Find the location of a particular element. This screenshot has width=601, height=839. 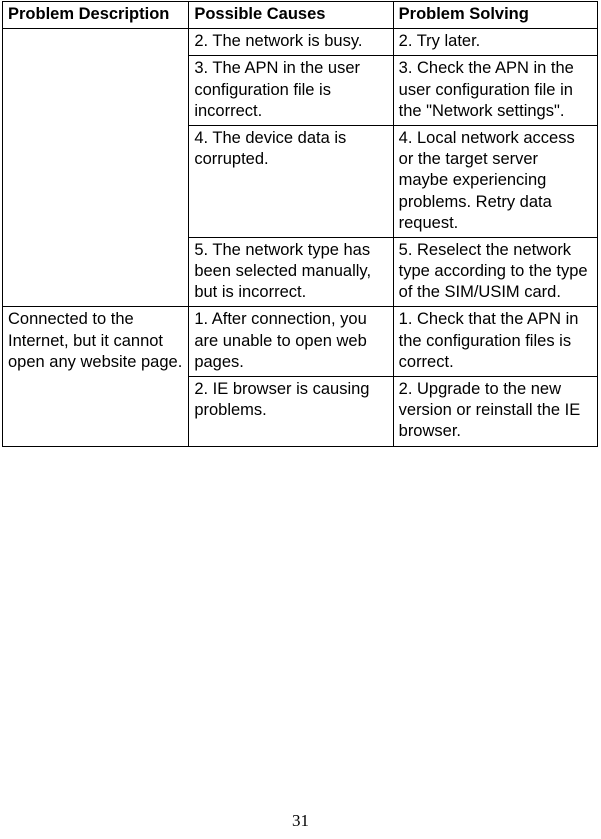

column-header-possible-causes: Possible Causes is located at coordinates (291, 15).